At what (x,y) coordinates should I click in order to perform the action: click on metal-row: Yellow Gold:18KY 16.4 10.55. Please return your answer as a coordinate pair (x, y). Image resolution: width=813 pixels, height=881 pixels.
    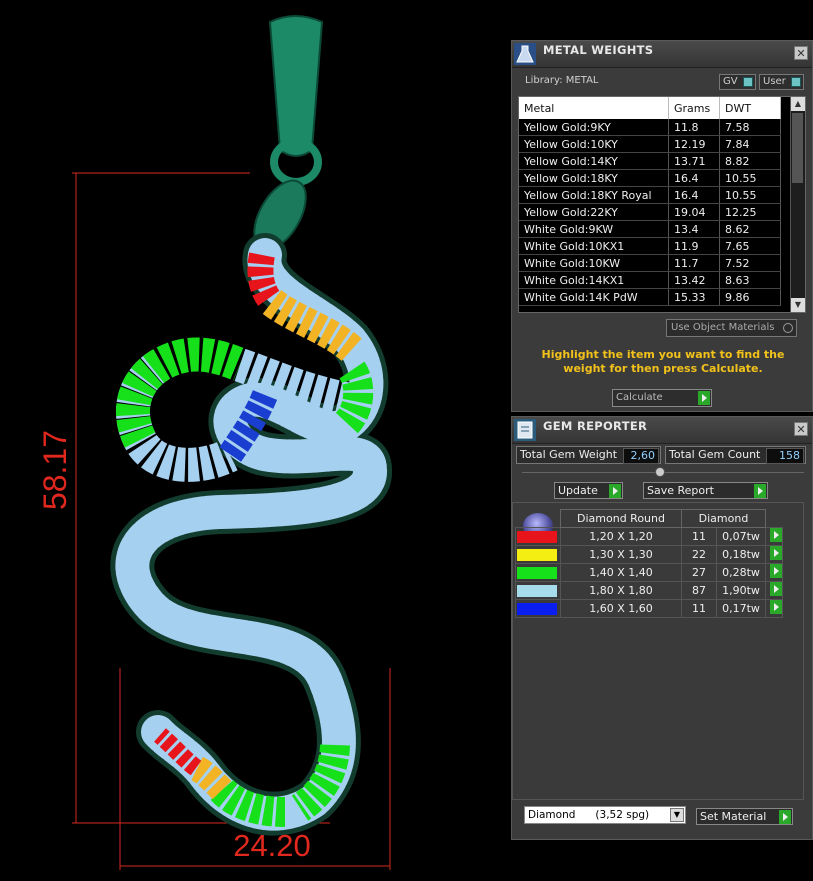
    Looking at the image, I should click on (650, 178).